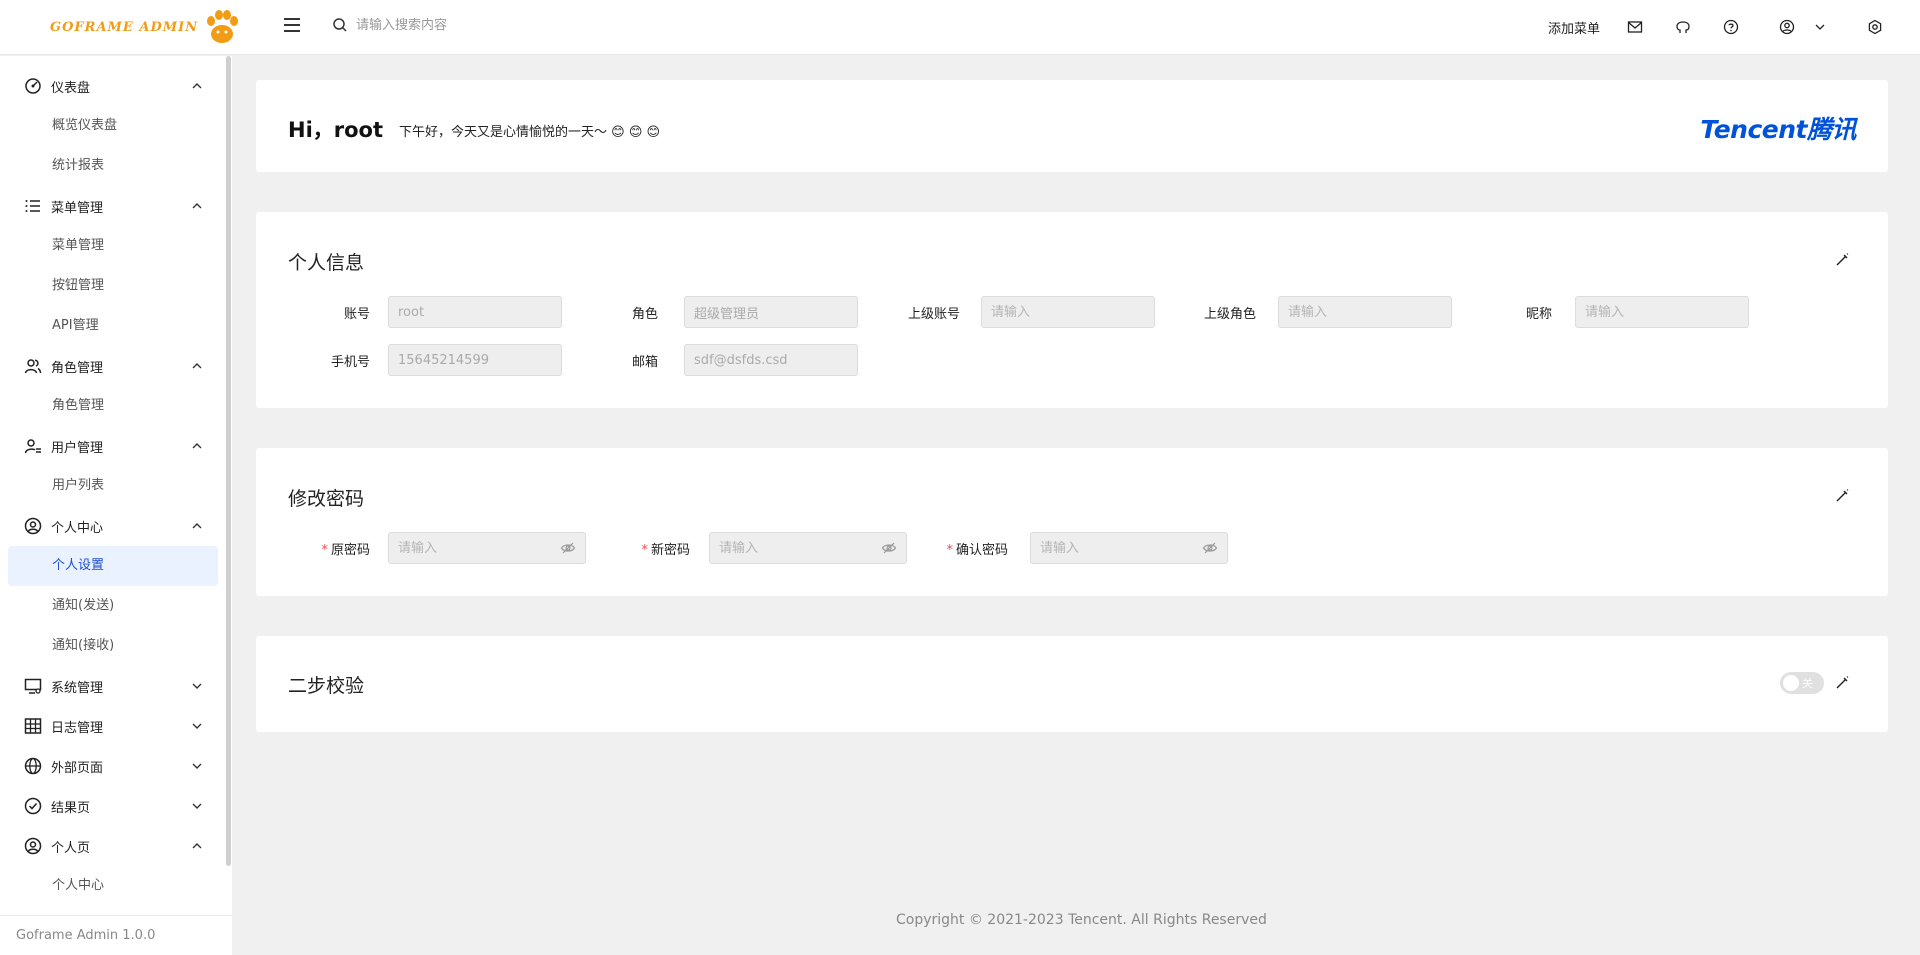  Describe the element at coordinates (228, 461) in the screenshot. I see `sidebar-scrollbar` at that location.